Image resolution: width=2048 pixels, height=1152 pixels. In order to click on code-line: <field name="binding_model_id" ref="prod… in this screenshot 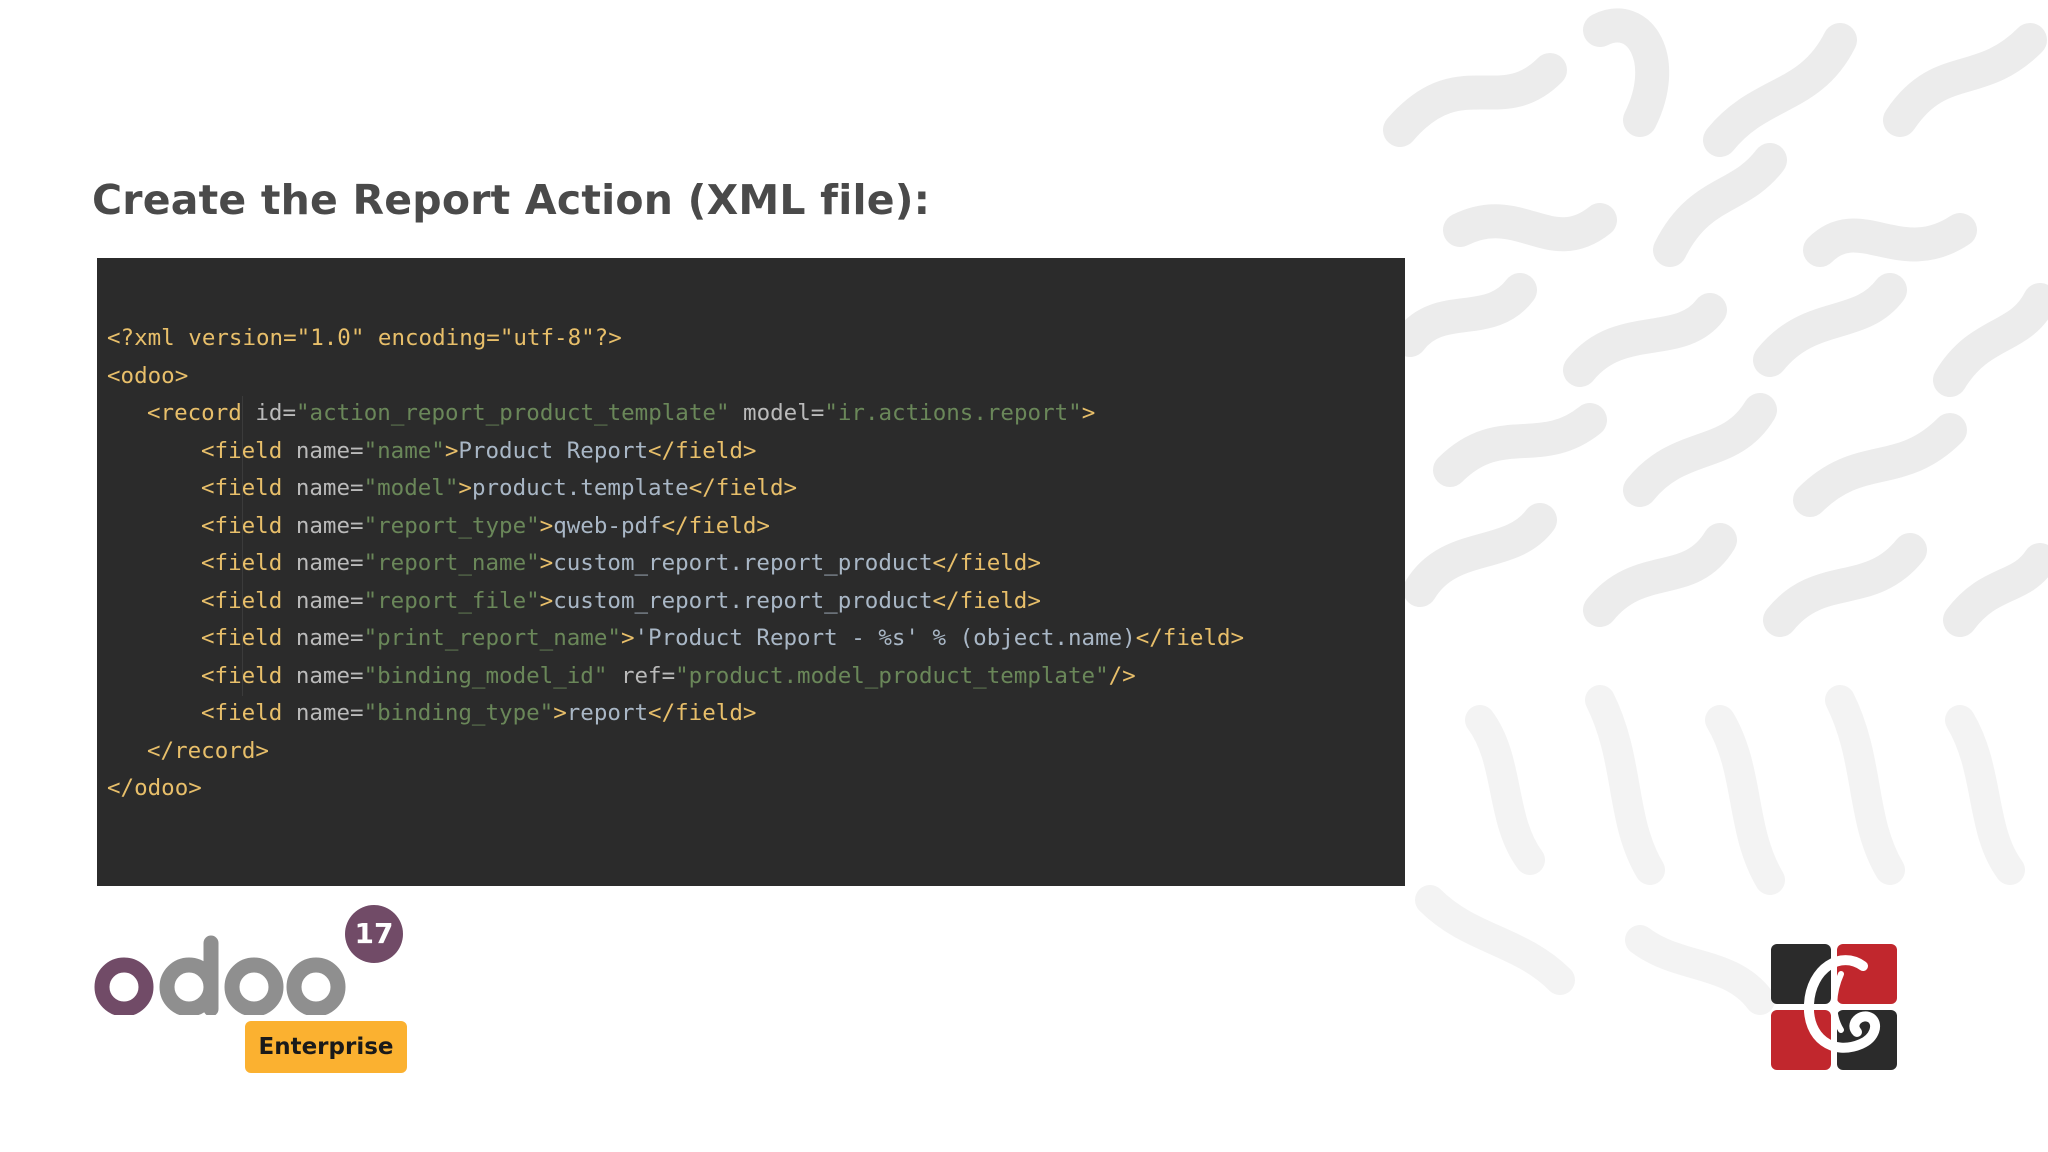, I will do `click(670, 677)`.